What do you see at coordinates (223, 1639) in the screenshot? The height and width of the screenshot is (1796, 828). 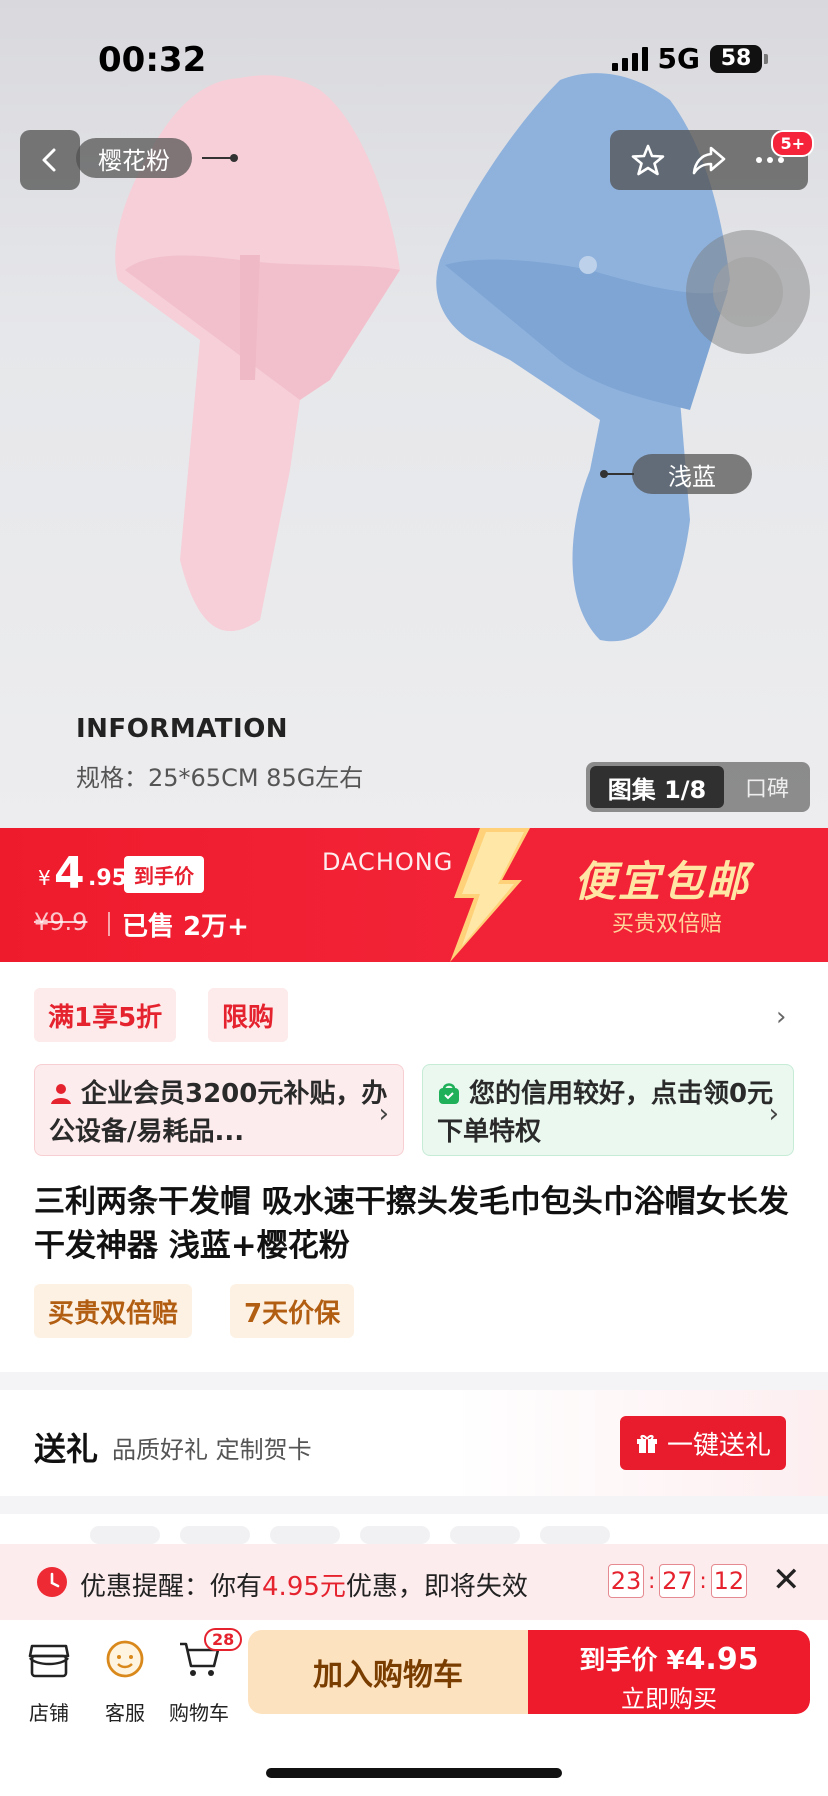 I see `cart-count-badge: 28` at bounding box center [223, 1639].